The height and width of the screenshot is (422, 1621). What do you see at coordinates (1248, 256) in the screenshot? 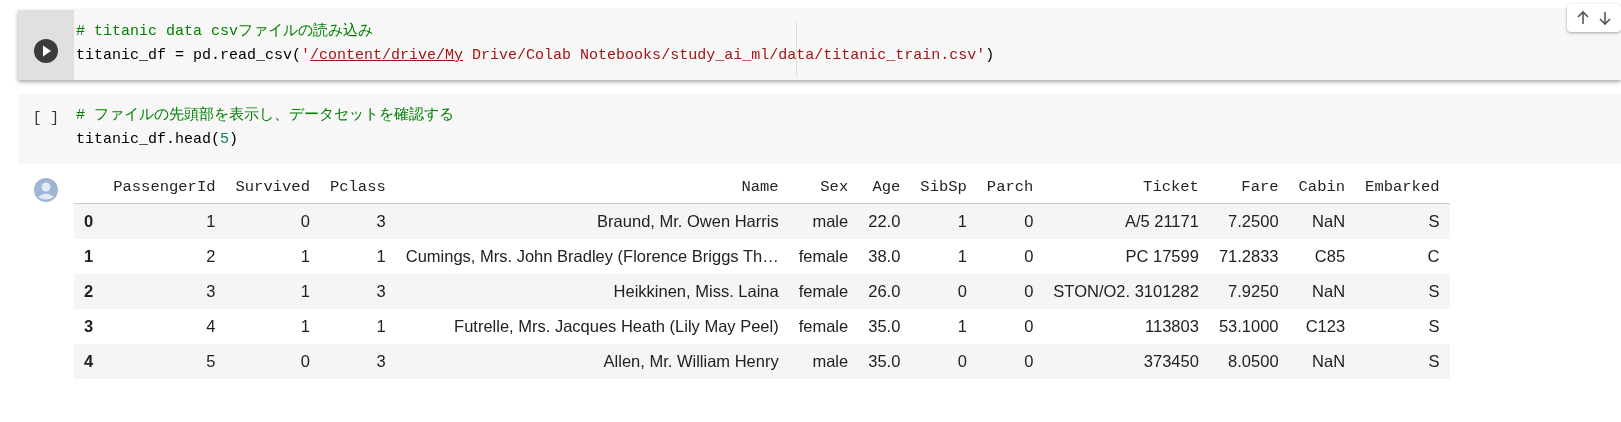
I see `table-cell: 71.2833` at bounding box center [1248, 256].